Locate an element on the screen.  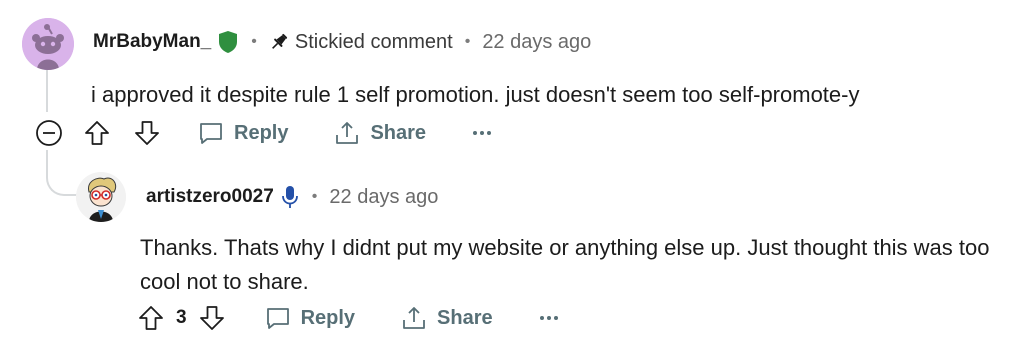
custom-avatar-icon is located at coordinates (101, 197).